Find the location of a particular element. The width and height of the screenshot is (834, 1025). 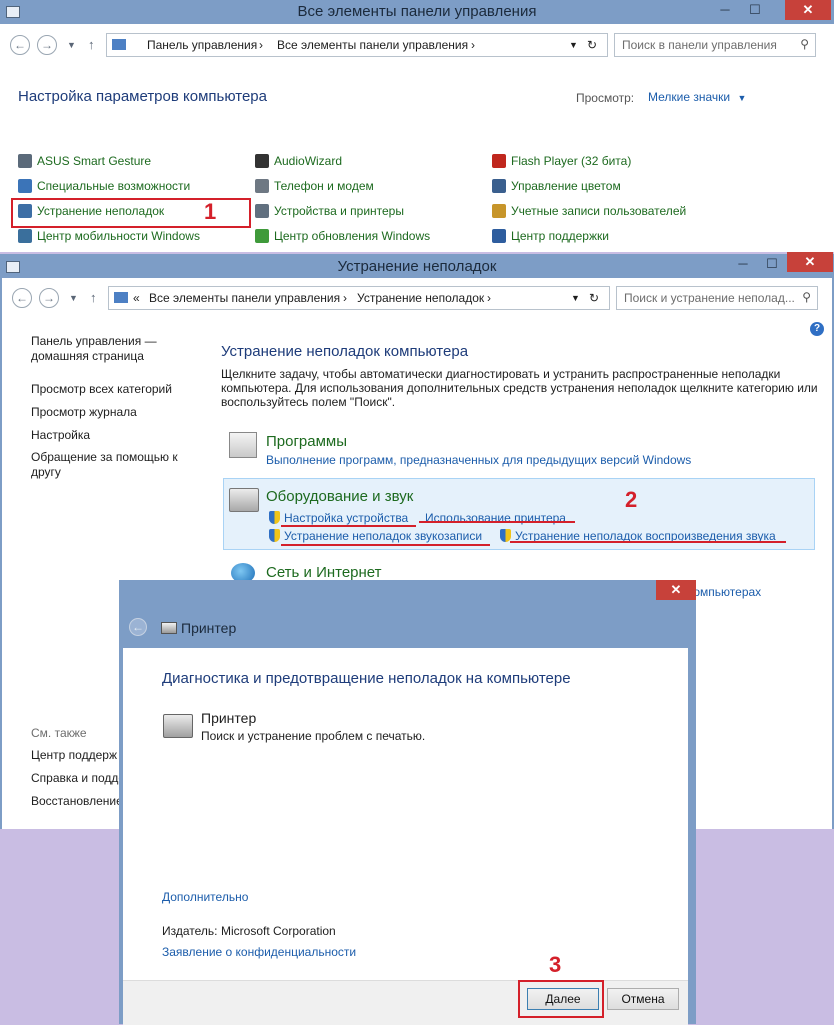

search-input: Поиск в панели управления ⚲ is located at coordinates (715, 45).